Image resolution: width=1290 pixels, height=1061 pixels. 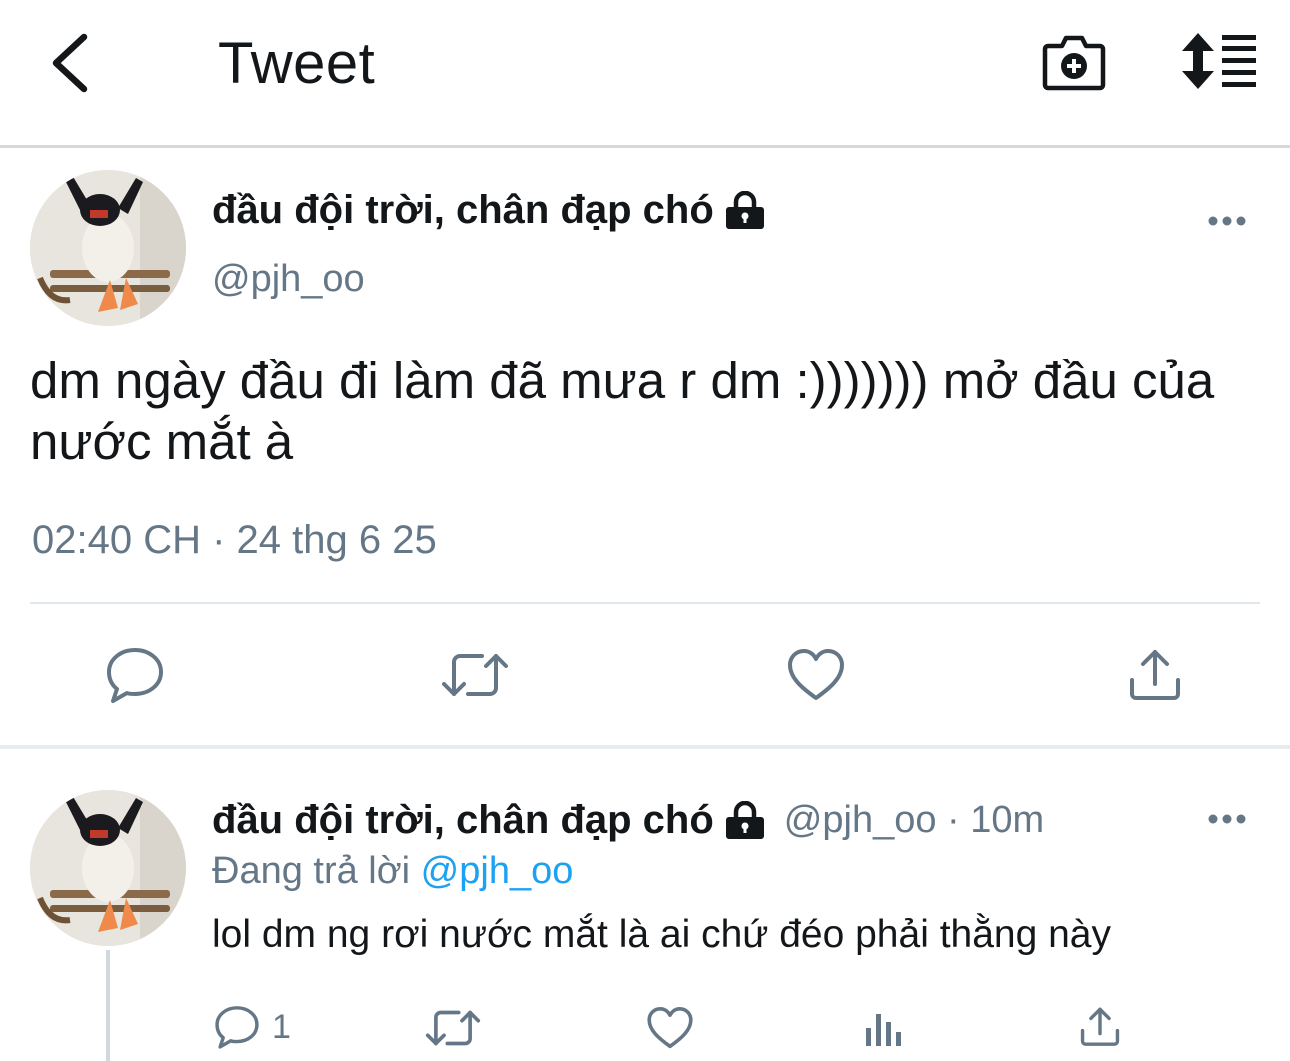 I want to click on reply-like-button, so click(x=670, y=1028).